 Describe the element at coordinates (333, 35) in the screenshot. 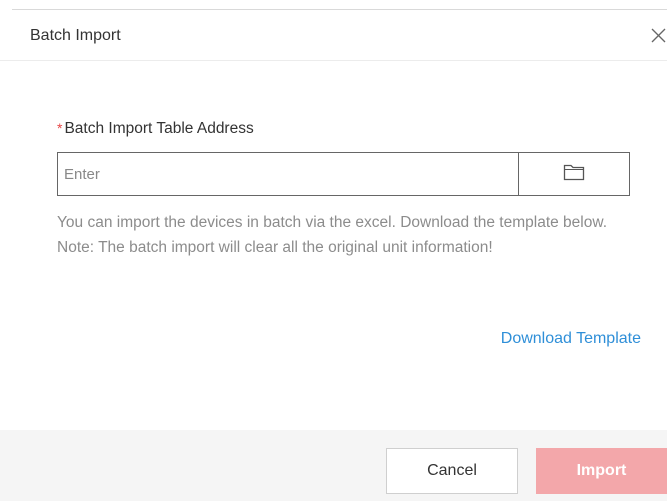

I see `dialog-header: Batch Import` at that location.